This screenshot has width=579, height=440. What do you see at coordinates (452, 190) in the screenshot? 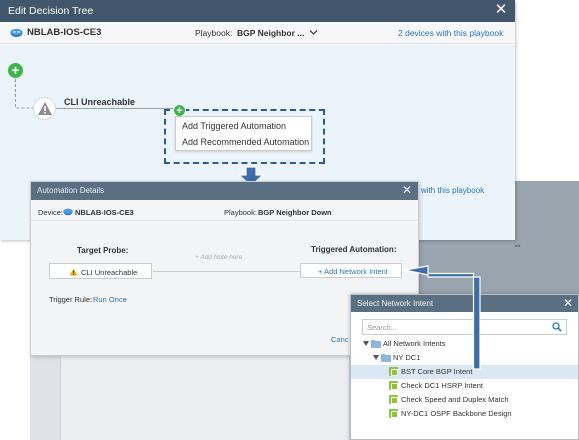
I see `devices-link-partial: with this playbook` at bounding box center [452, 190].